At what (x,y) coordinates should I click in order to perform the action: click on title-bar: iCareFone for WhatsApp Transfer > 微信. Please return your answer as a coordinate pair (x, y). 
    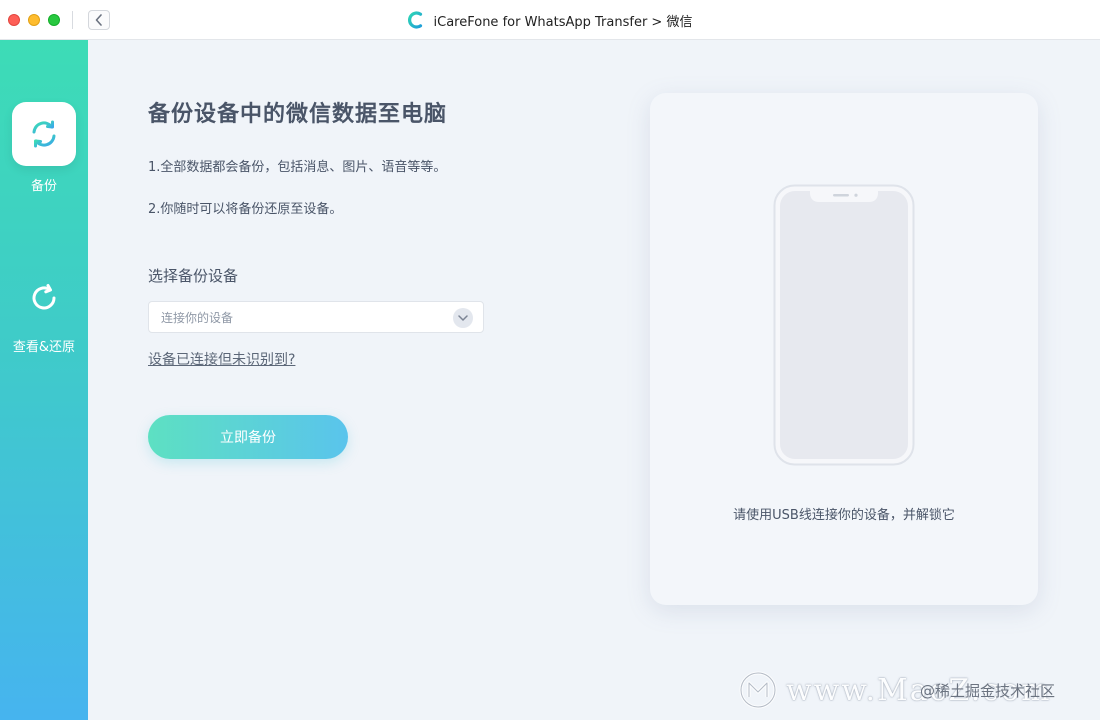
    Looking at the image, I should click on (550, 20).